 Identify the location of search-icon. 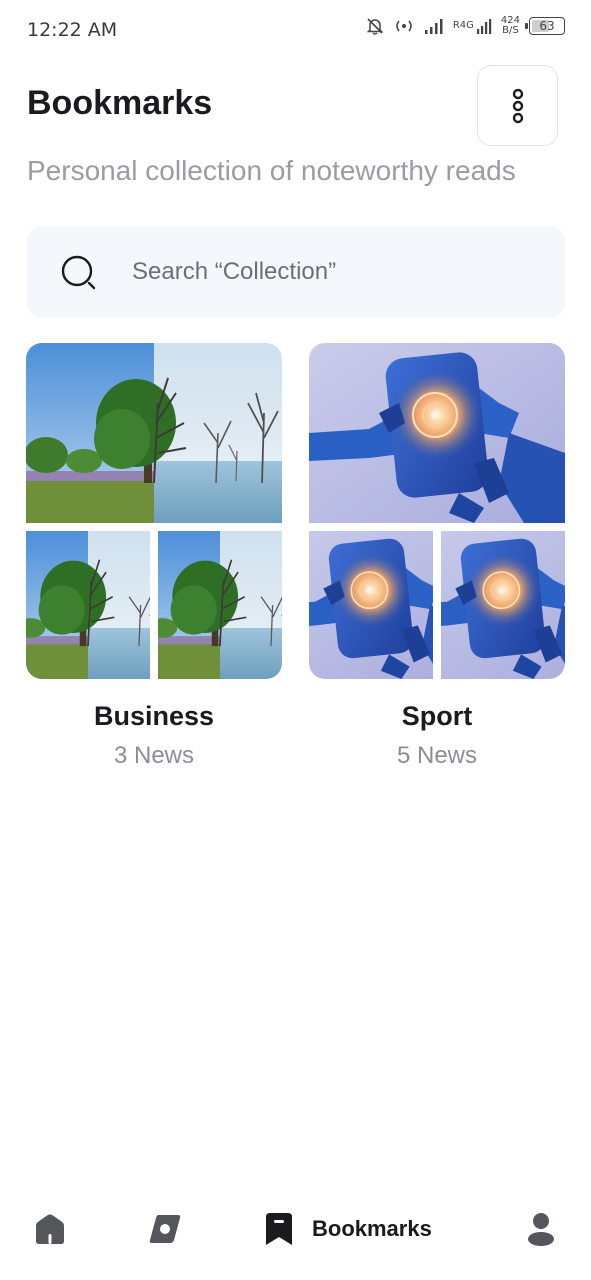
(78, 272).